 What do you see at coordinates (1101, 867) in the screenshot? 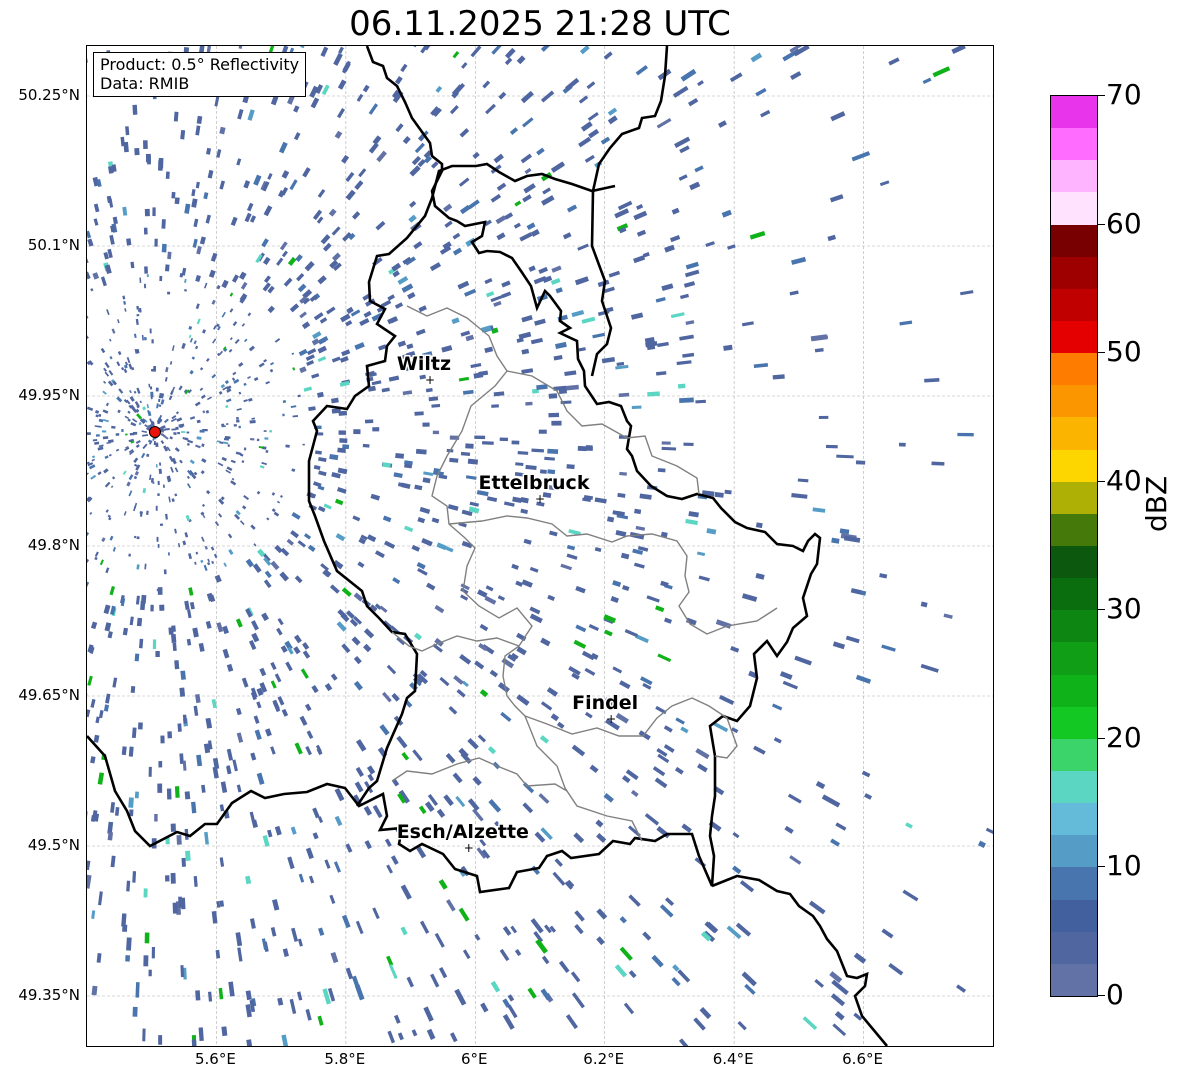
I see `colorbar-tick` at bounding box center [1101, 867].